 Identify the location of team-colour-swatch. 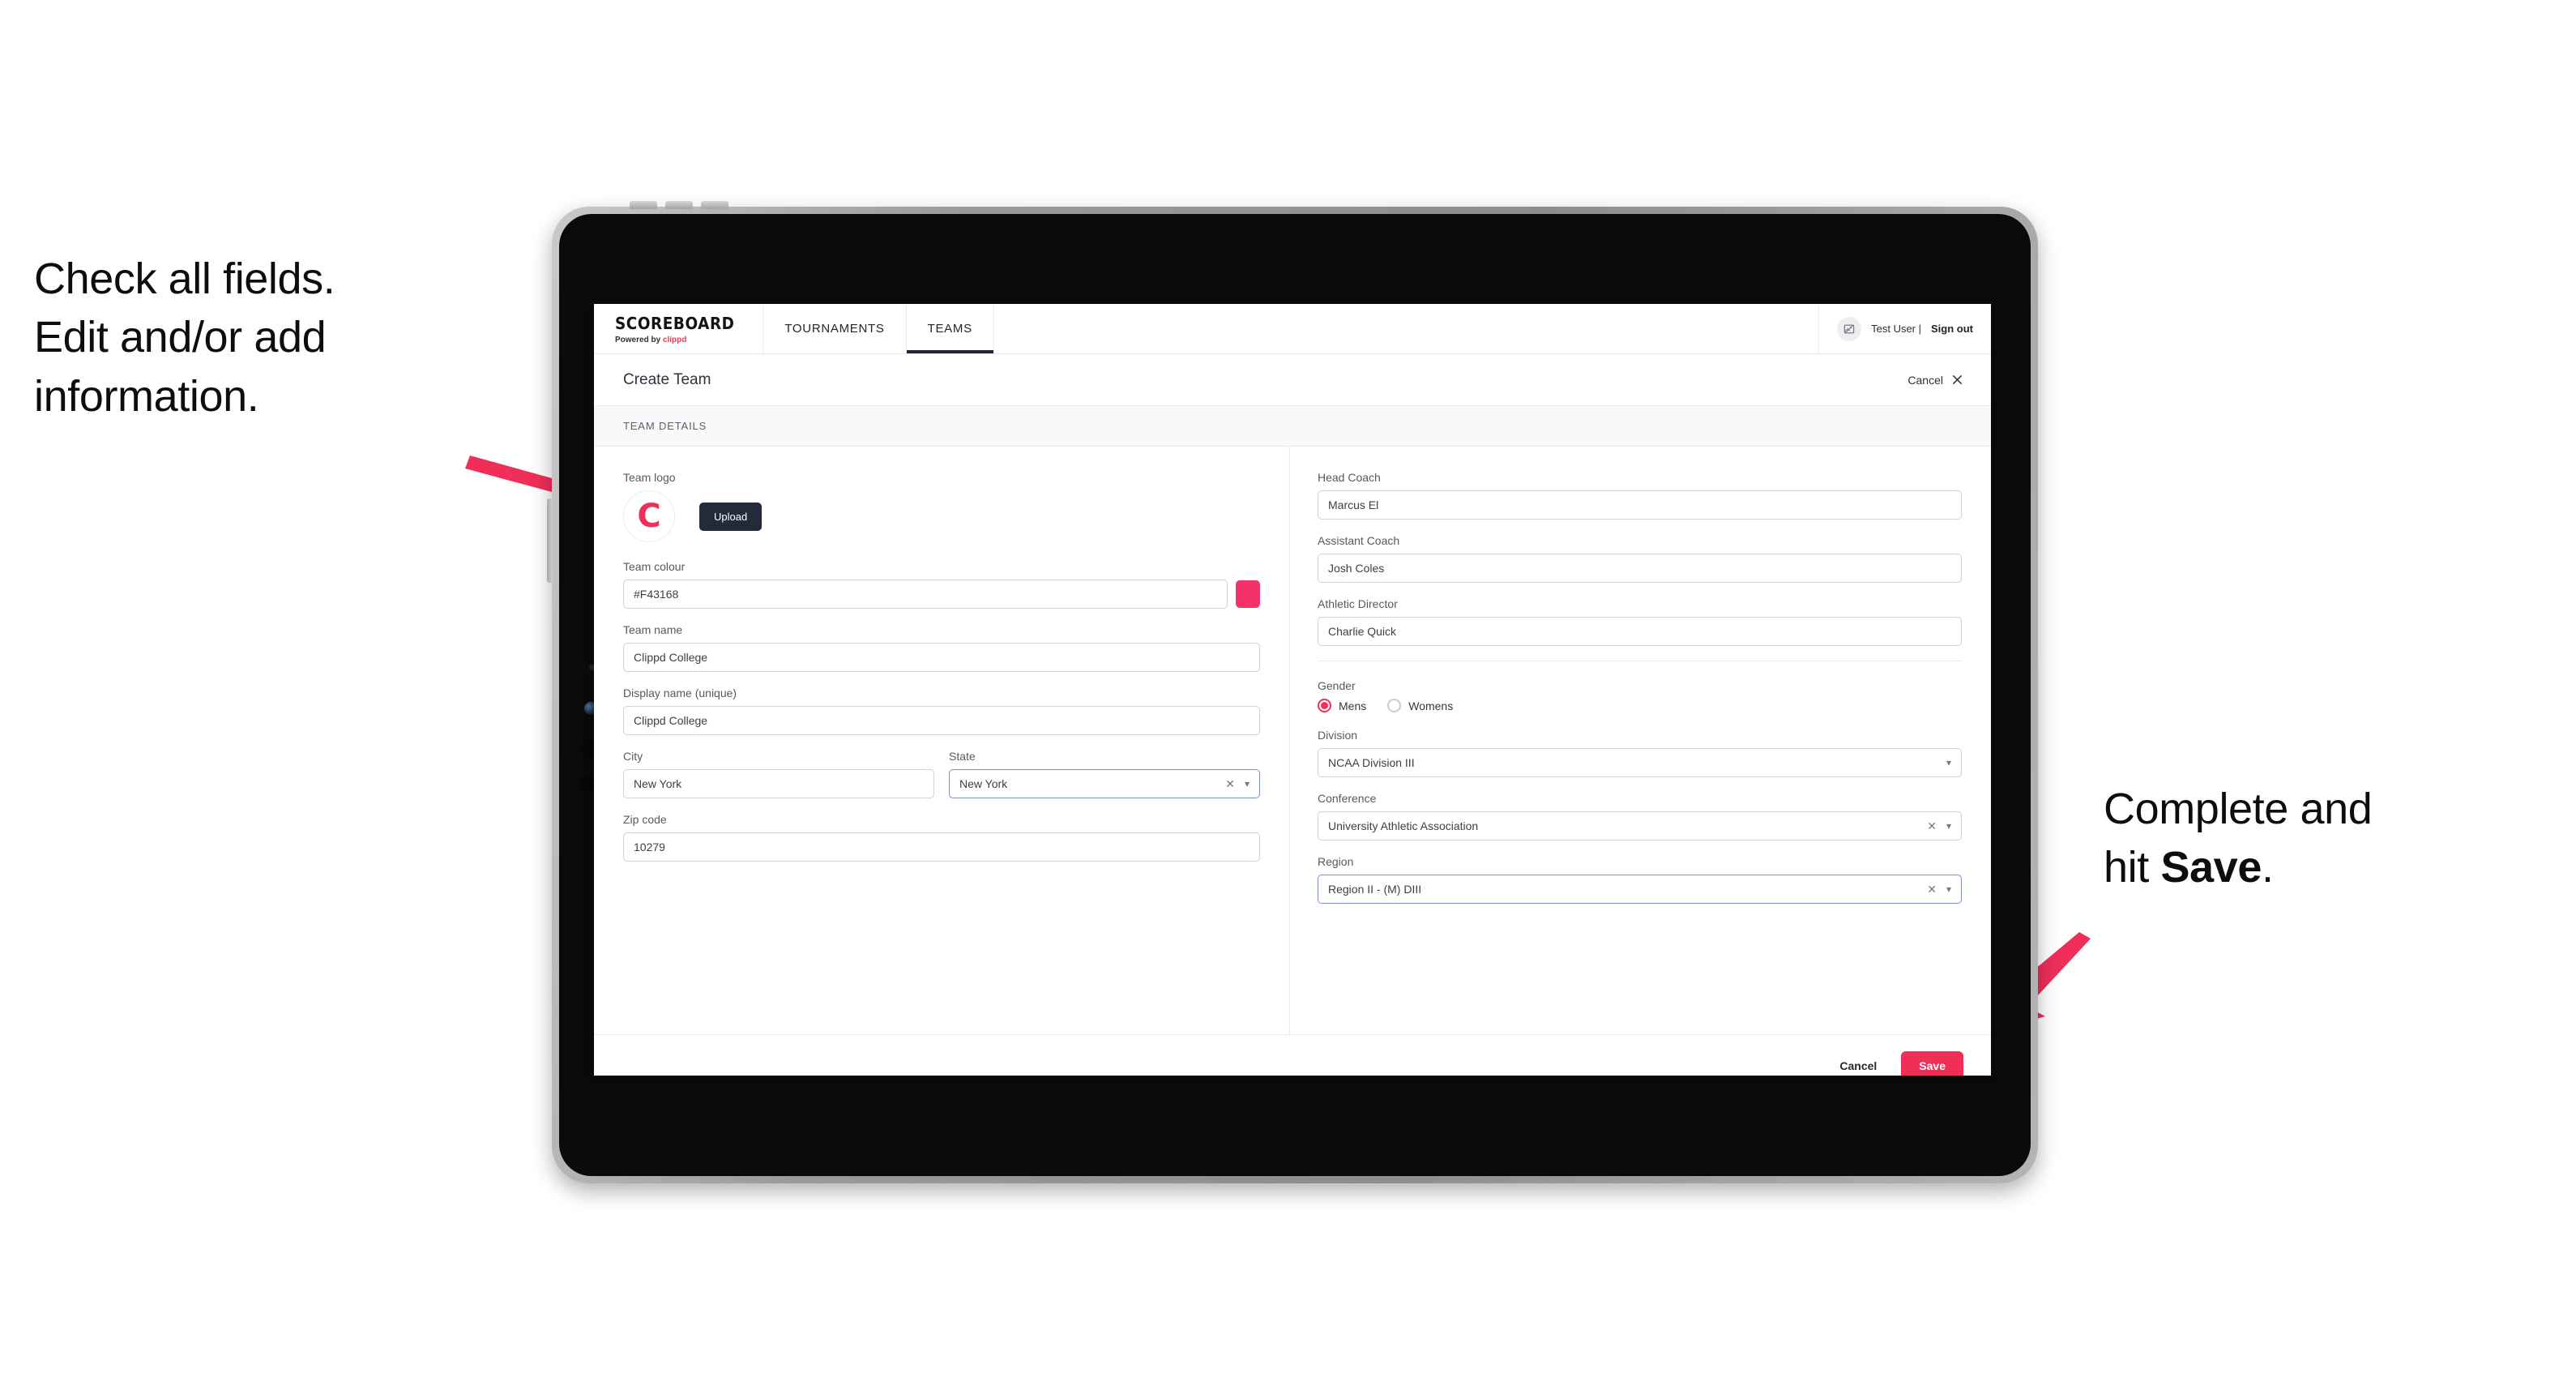
(1248, 594).